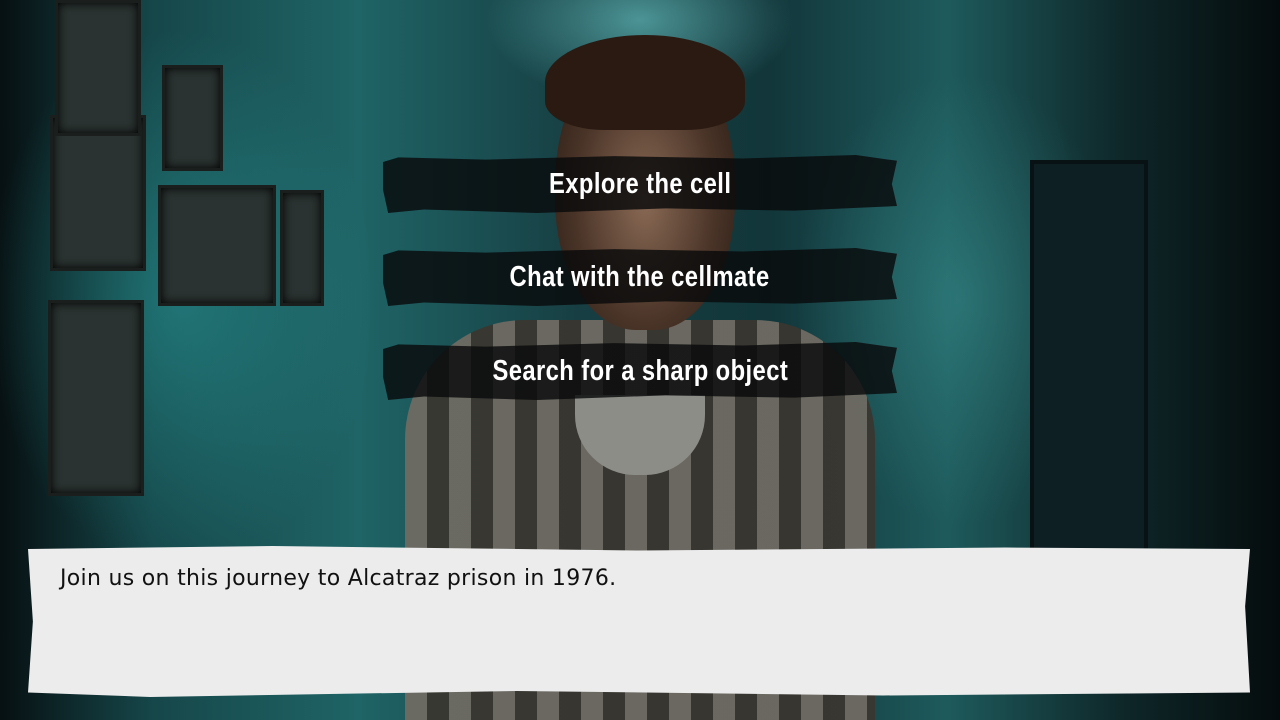 Image resolution: width=1280 pixels, height=720 pixels. I want to click on choice-search-sharp-object: Search for a sharp object, so click(640, 371).